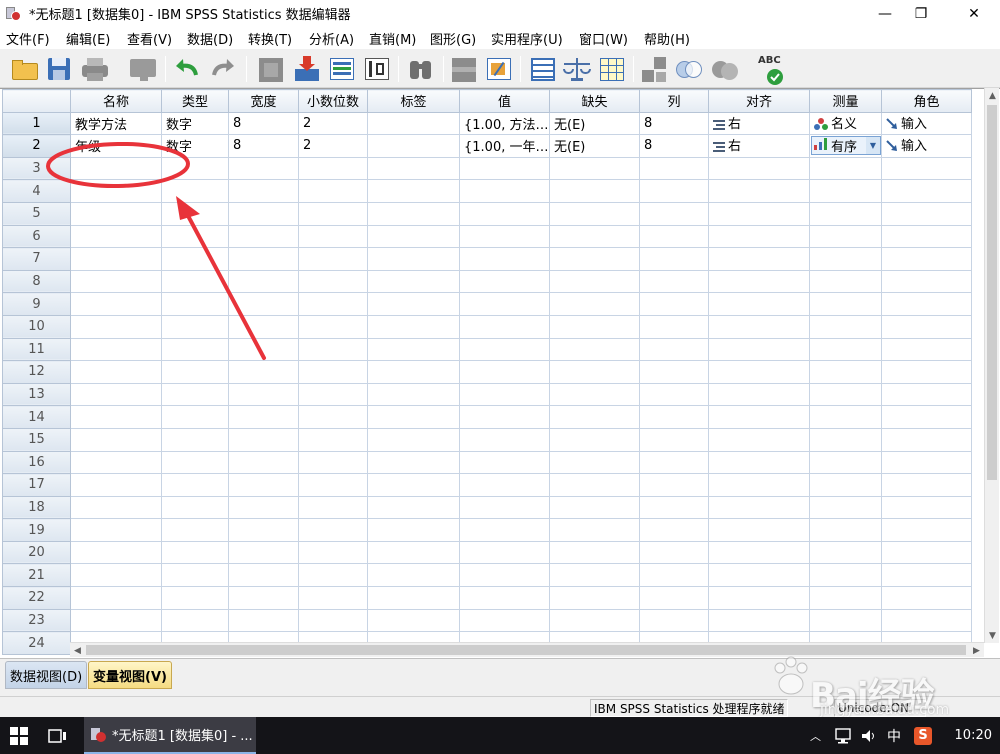 Image resolution: width=1000 pixels, height=754 pixels. What do you see at coordinates (421, 69) in the screenshot?
I see `find-icon` at bounding box center [421, 69].